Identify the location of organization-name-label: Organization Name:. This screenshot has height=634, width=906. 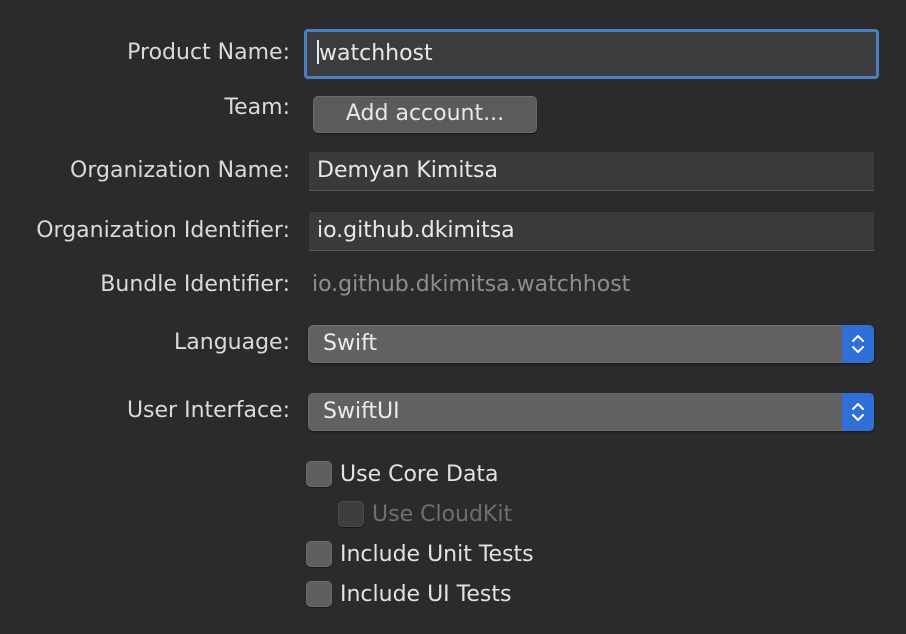
(180, 170).